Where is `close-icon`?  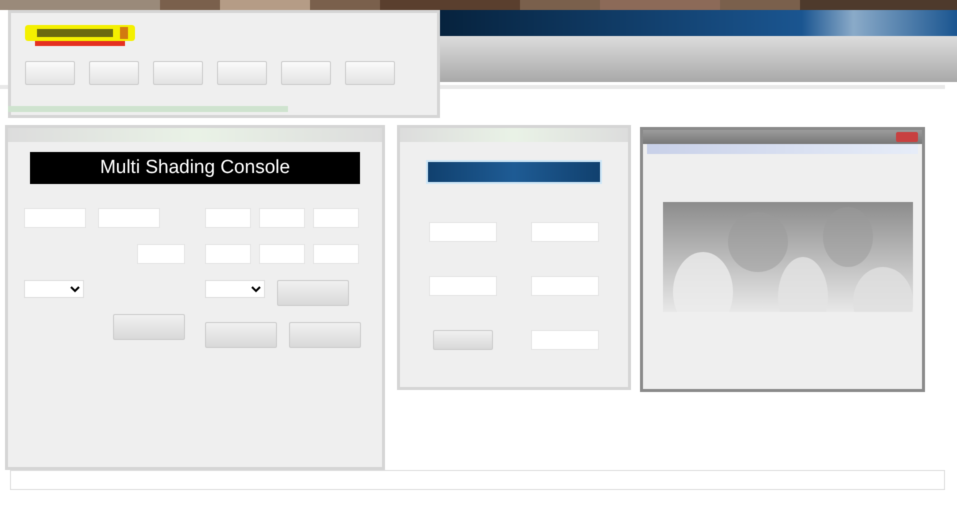 close-icon is located at coordinates (907, 137).